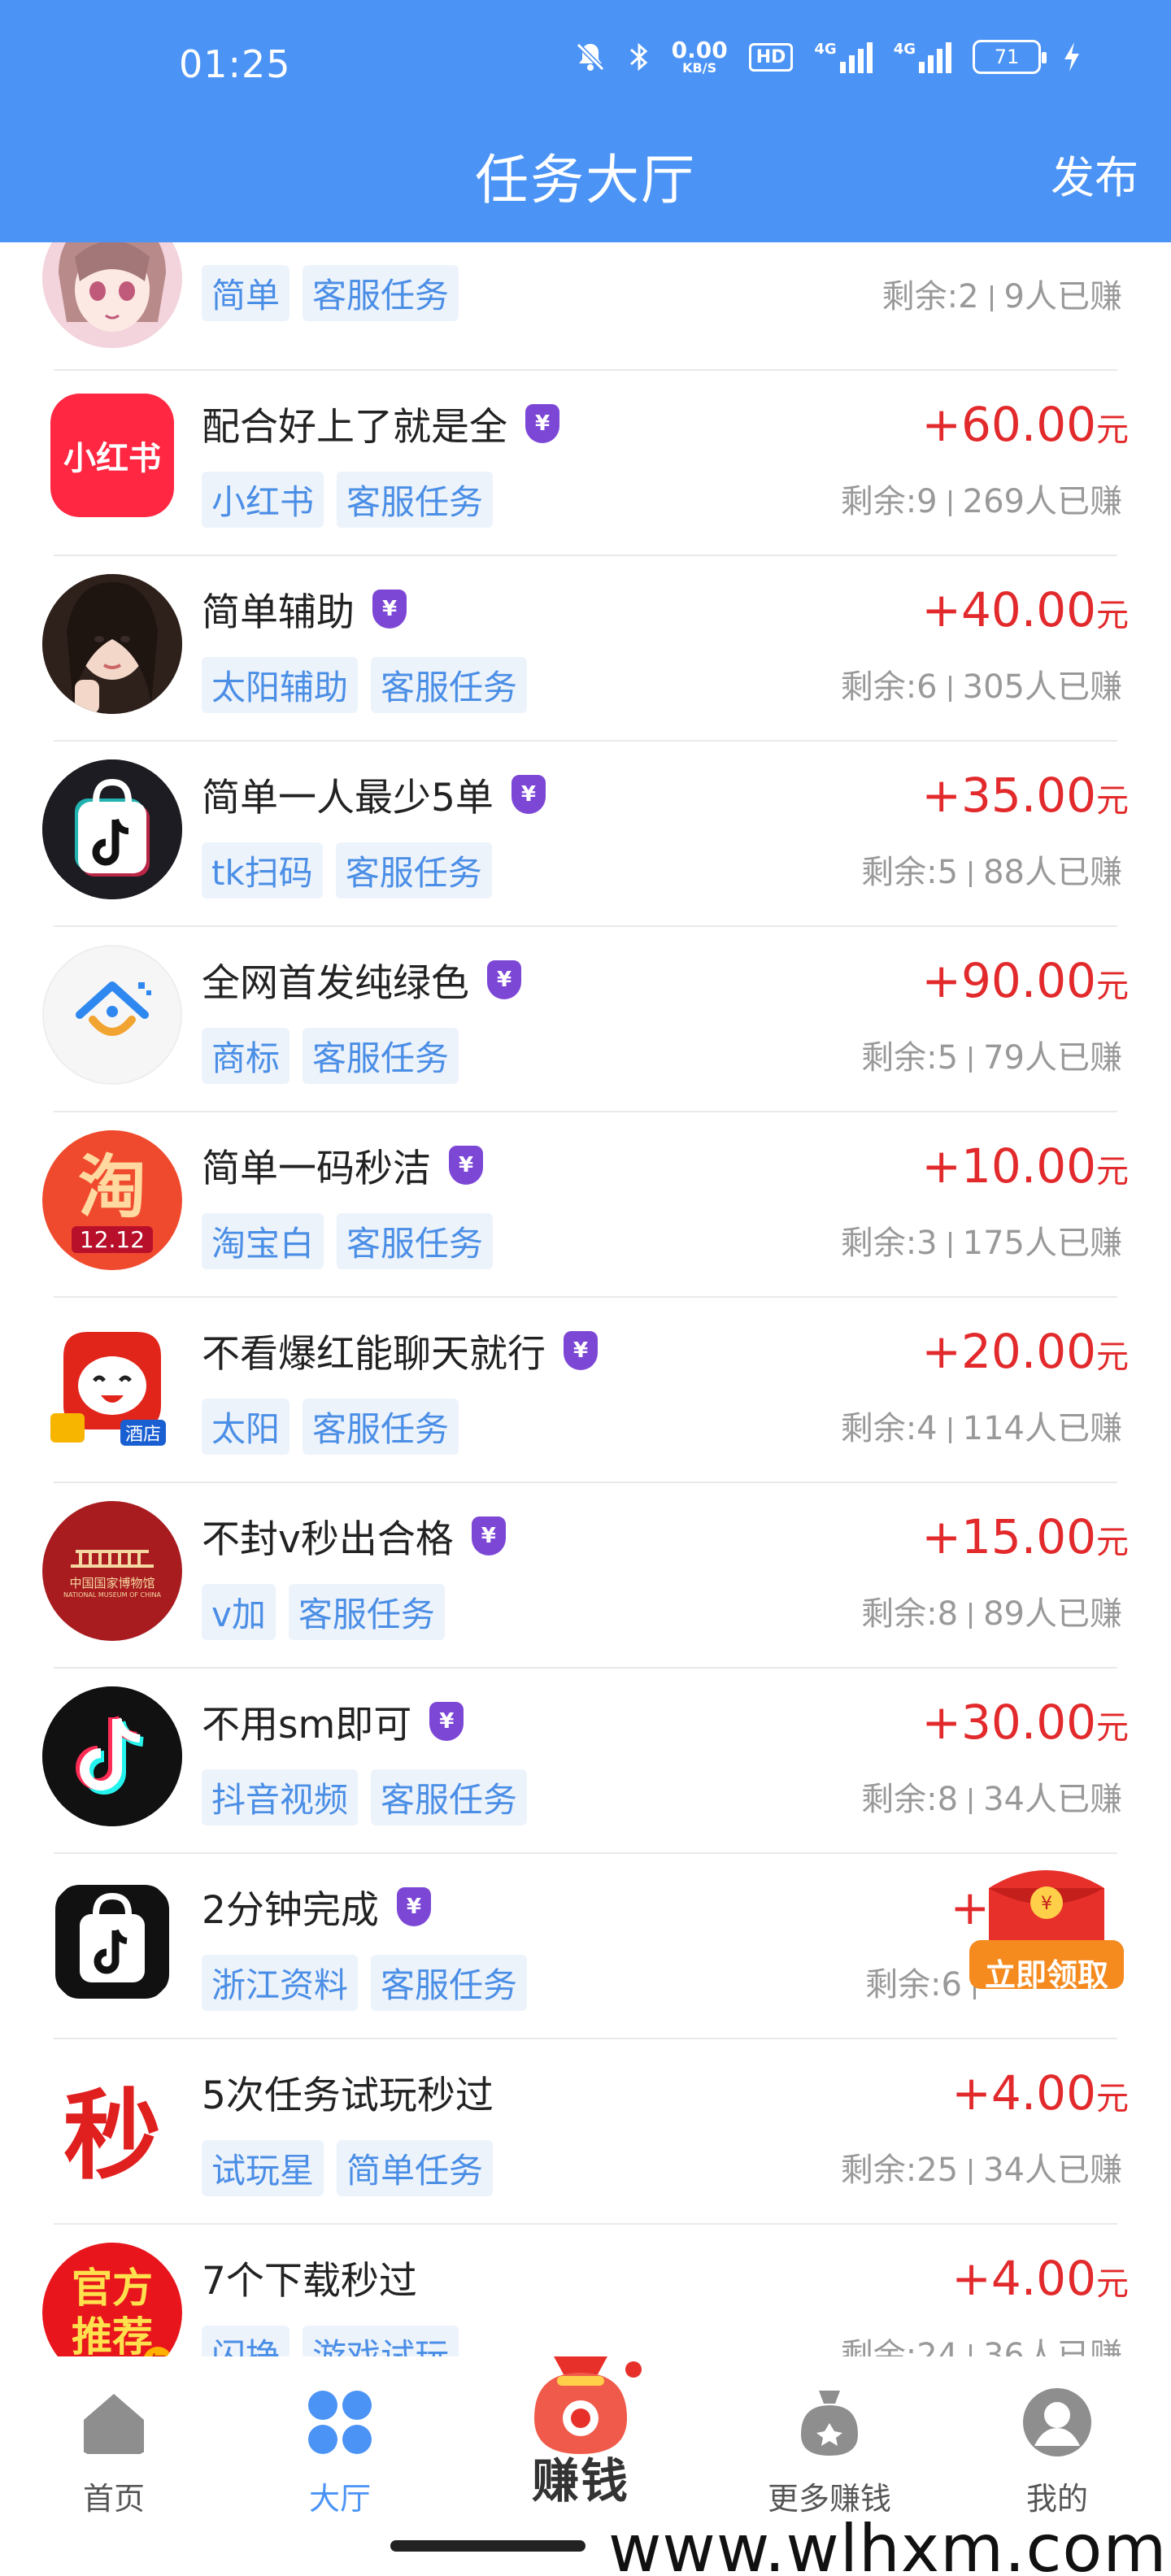 The height and width of the screenshot is (2576, 1171). I want to click on task-reward: +40.00元, so click(1025, 610).